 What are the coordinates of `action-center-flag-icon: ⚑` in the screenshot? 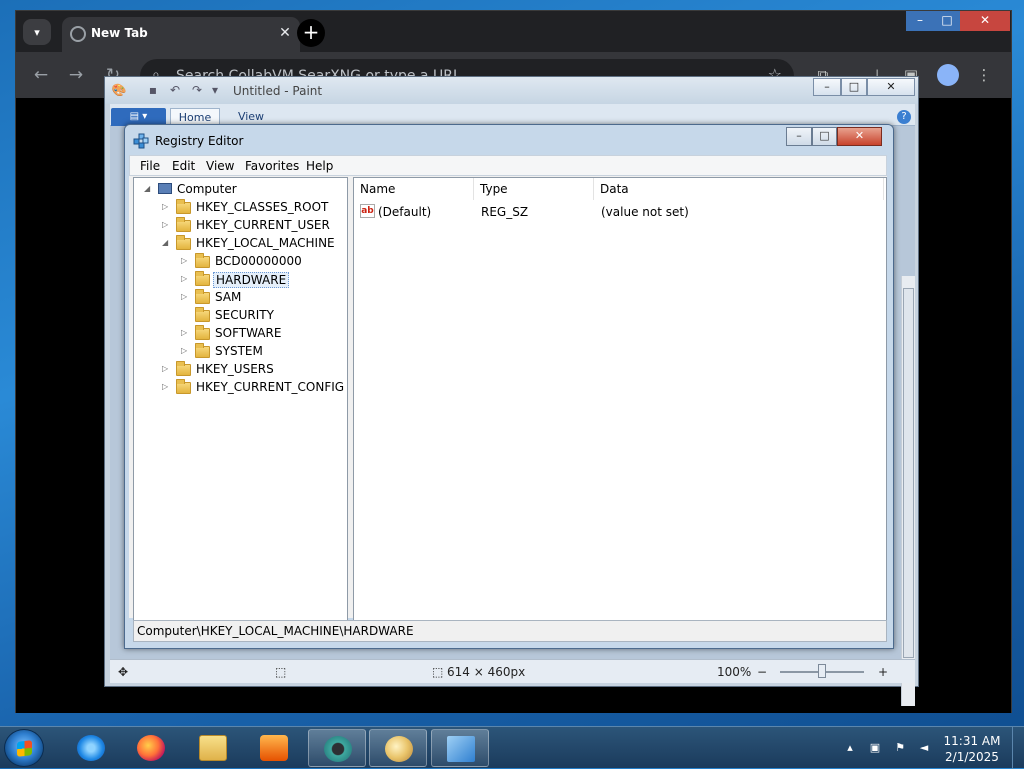 It's located at (900, 748).